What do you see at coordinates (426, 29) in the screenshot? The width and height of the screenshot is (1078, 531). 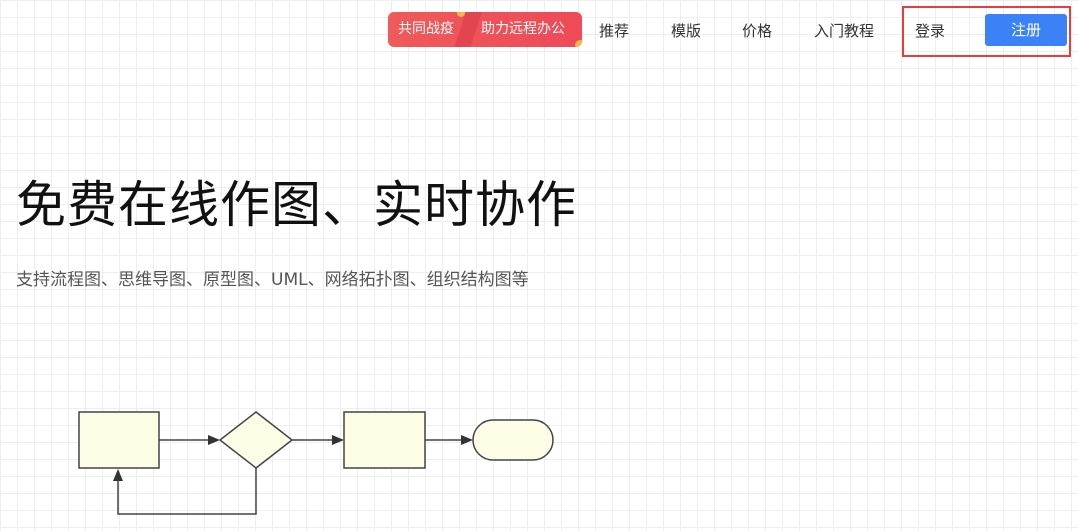 I see `promo-left-text: 共同战疫` at bounding box center [426, 29].